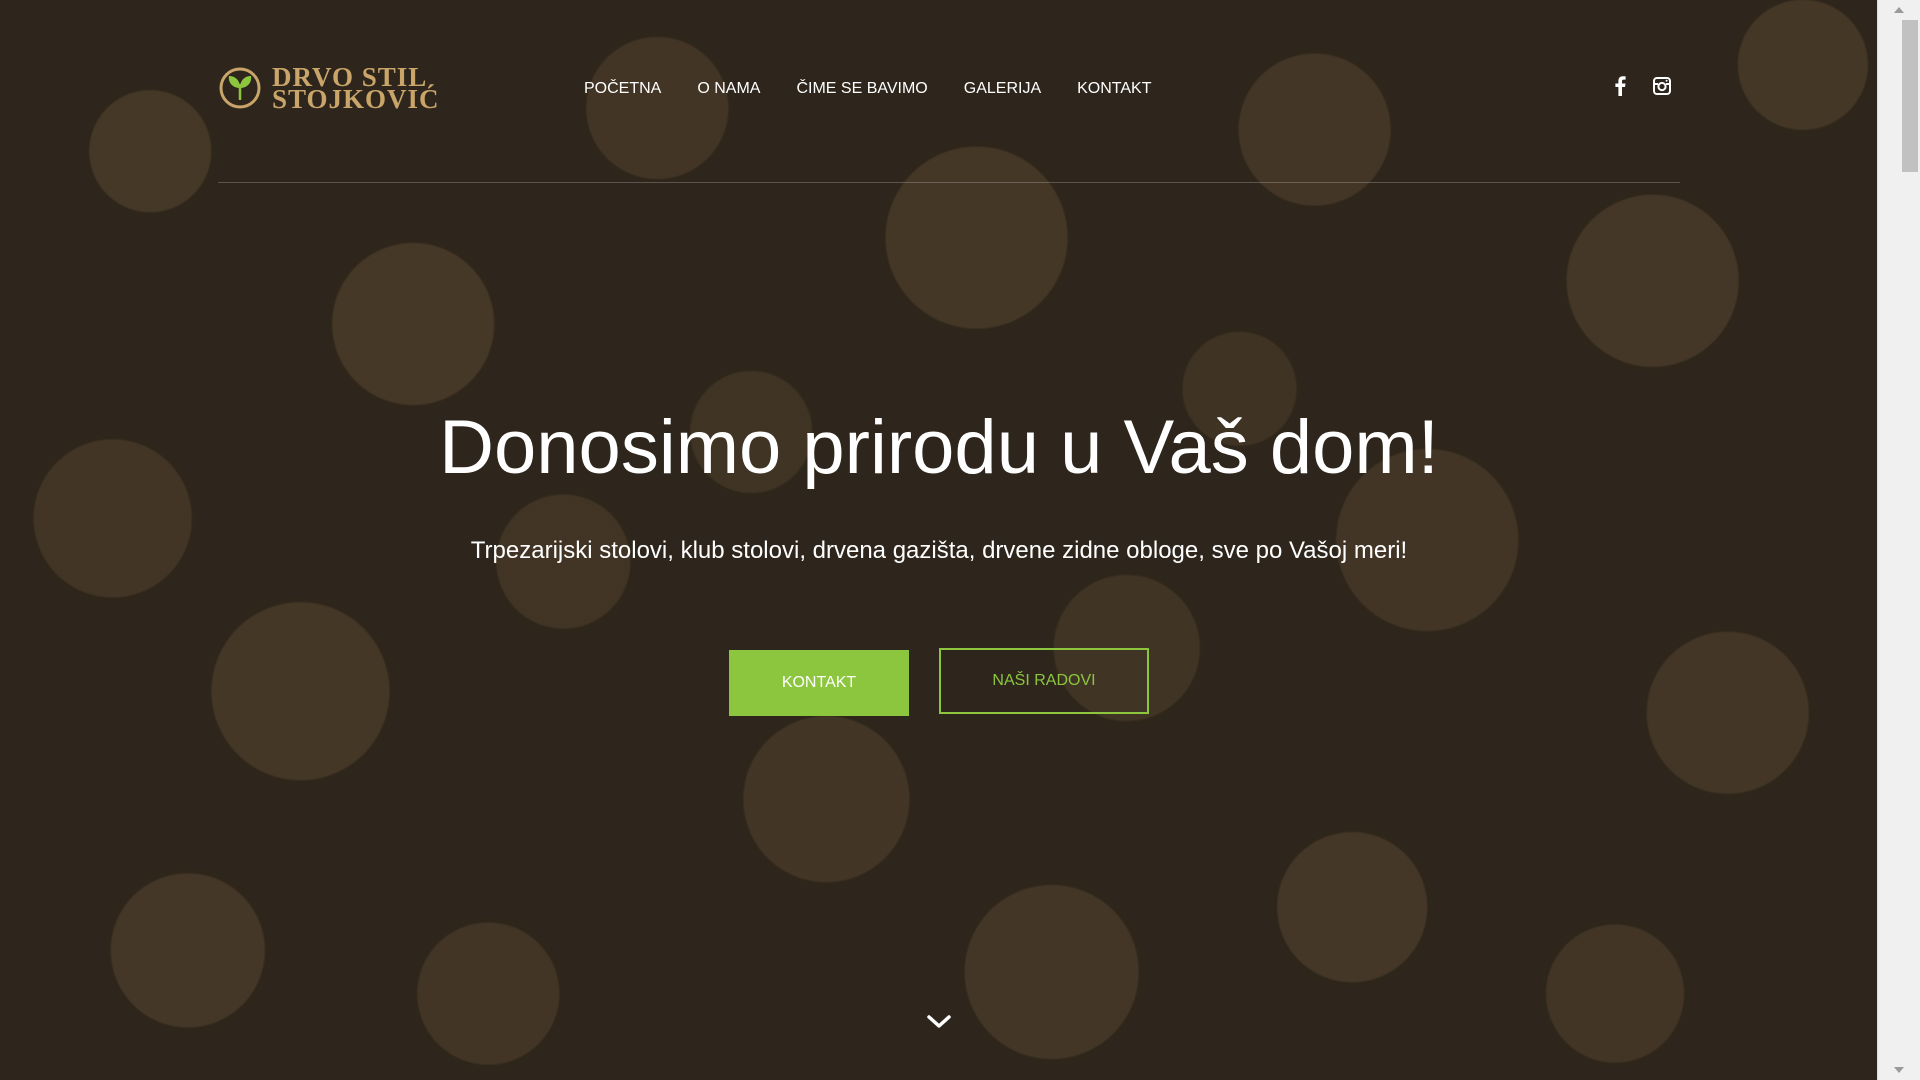  I want to click on scroll-up-arrow-icon, so click(1899, 10).